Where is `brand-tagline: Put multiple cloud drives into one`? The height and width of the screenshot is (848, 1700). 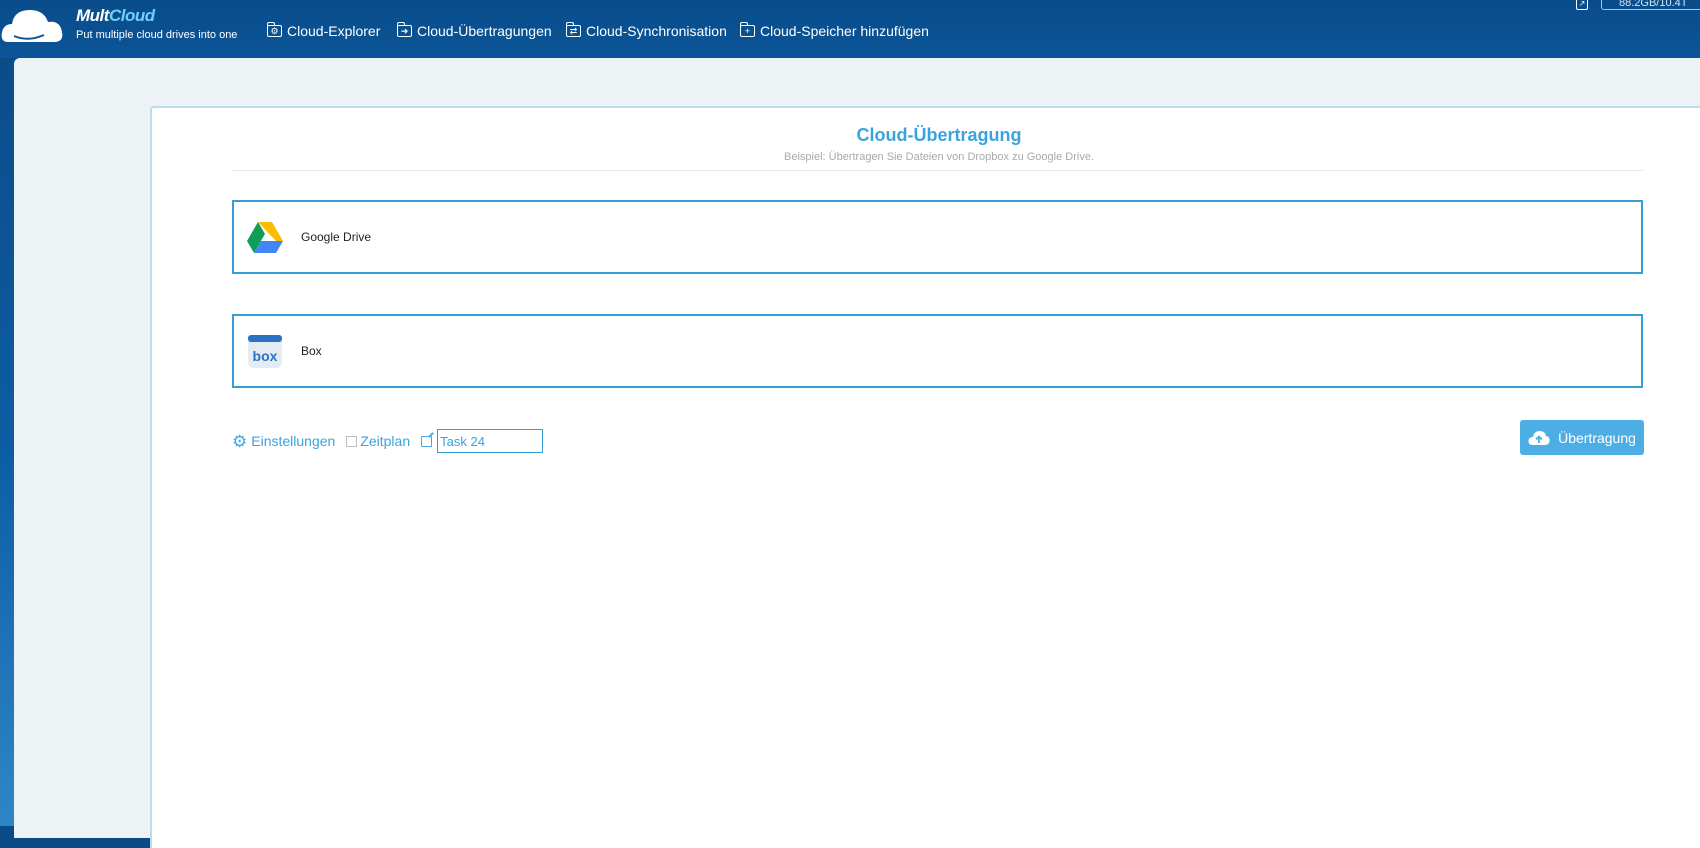 brand-tagline: Put multiple cloud drives into one is located at coordinates (157, 35).